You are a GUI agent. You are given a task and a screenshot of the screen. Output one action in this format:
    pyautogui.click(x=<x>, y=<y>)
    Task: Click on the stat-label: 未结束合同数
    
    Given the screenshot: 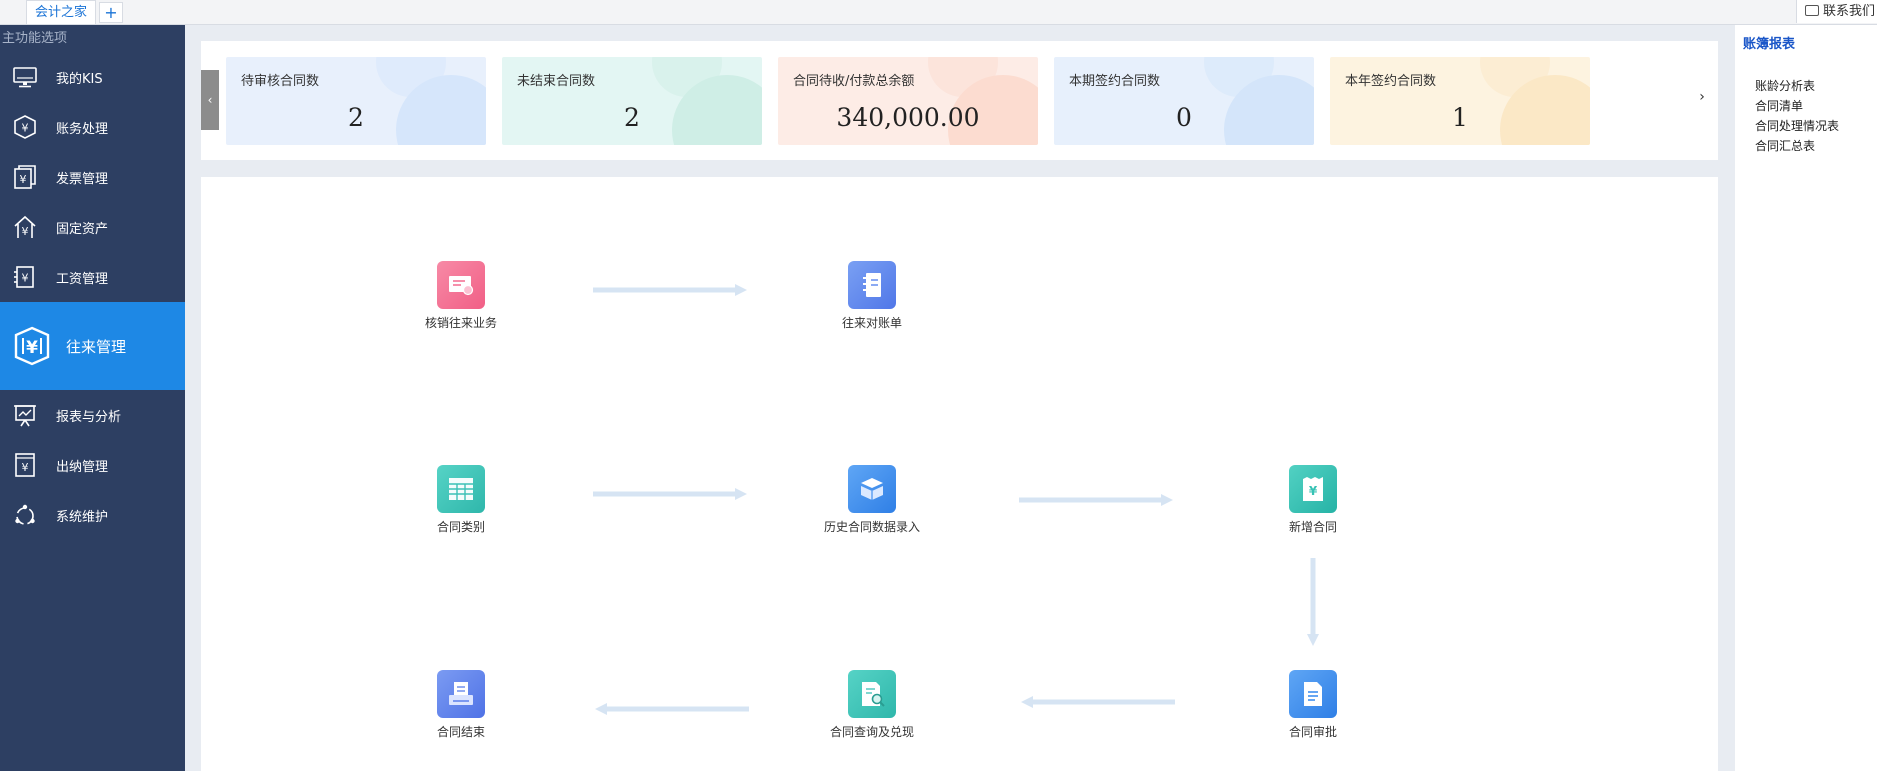 What is the action you would take?
    pyautogui.click(x=556, y=81)
    